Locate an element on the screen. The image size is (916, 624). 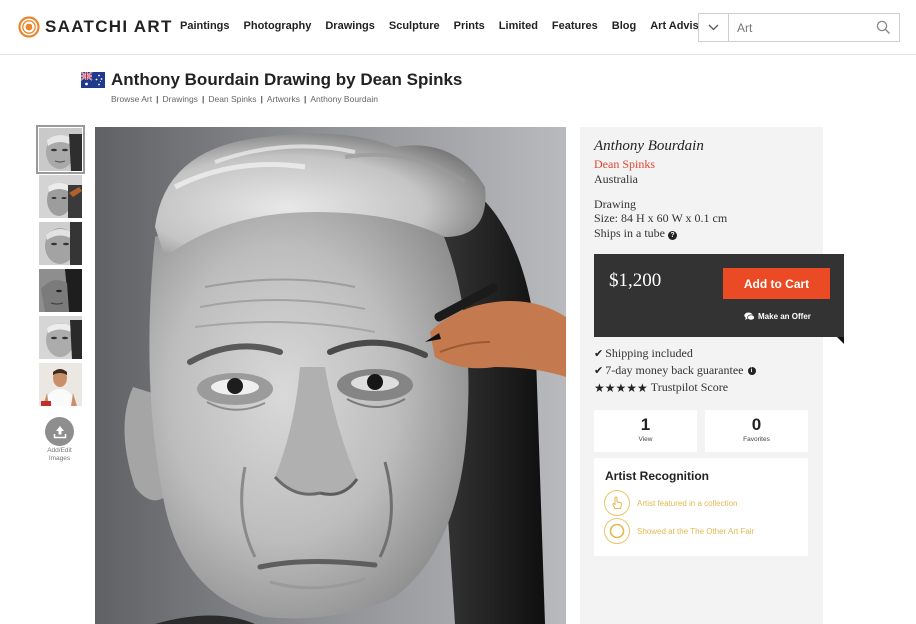
help-icon: ? is located at coordinates (672, 235).